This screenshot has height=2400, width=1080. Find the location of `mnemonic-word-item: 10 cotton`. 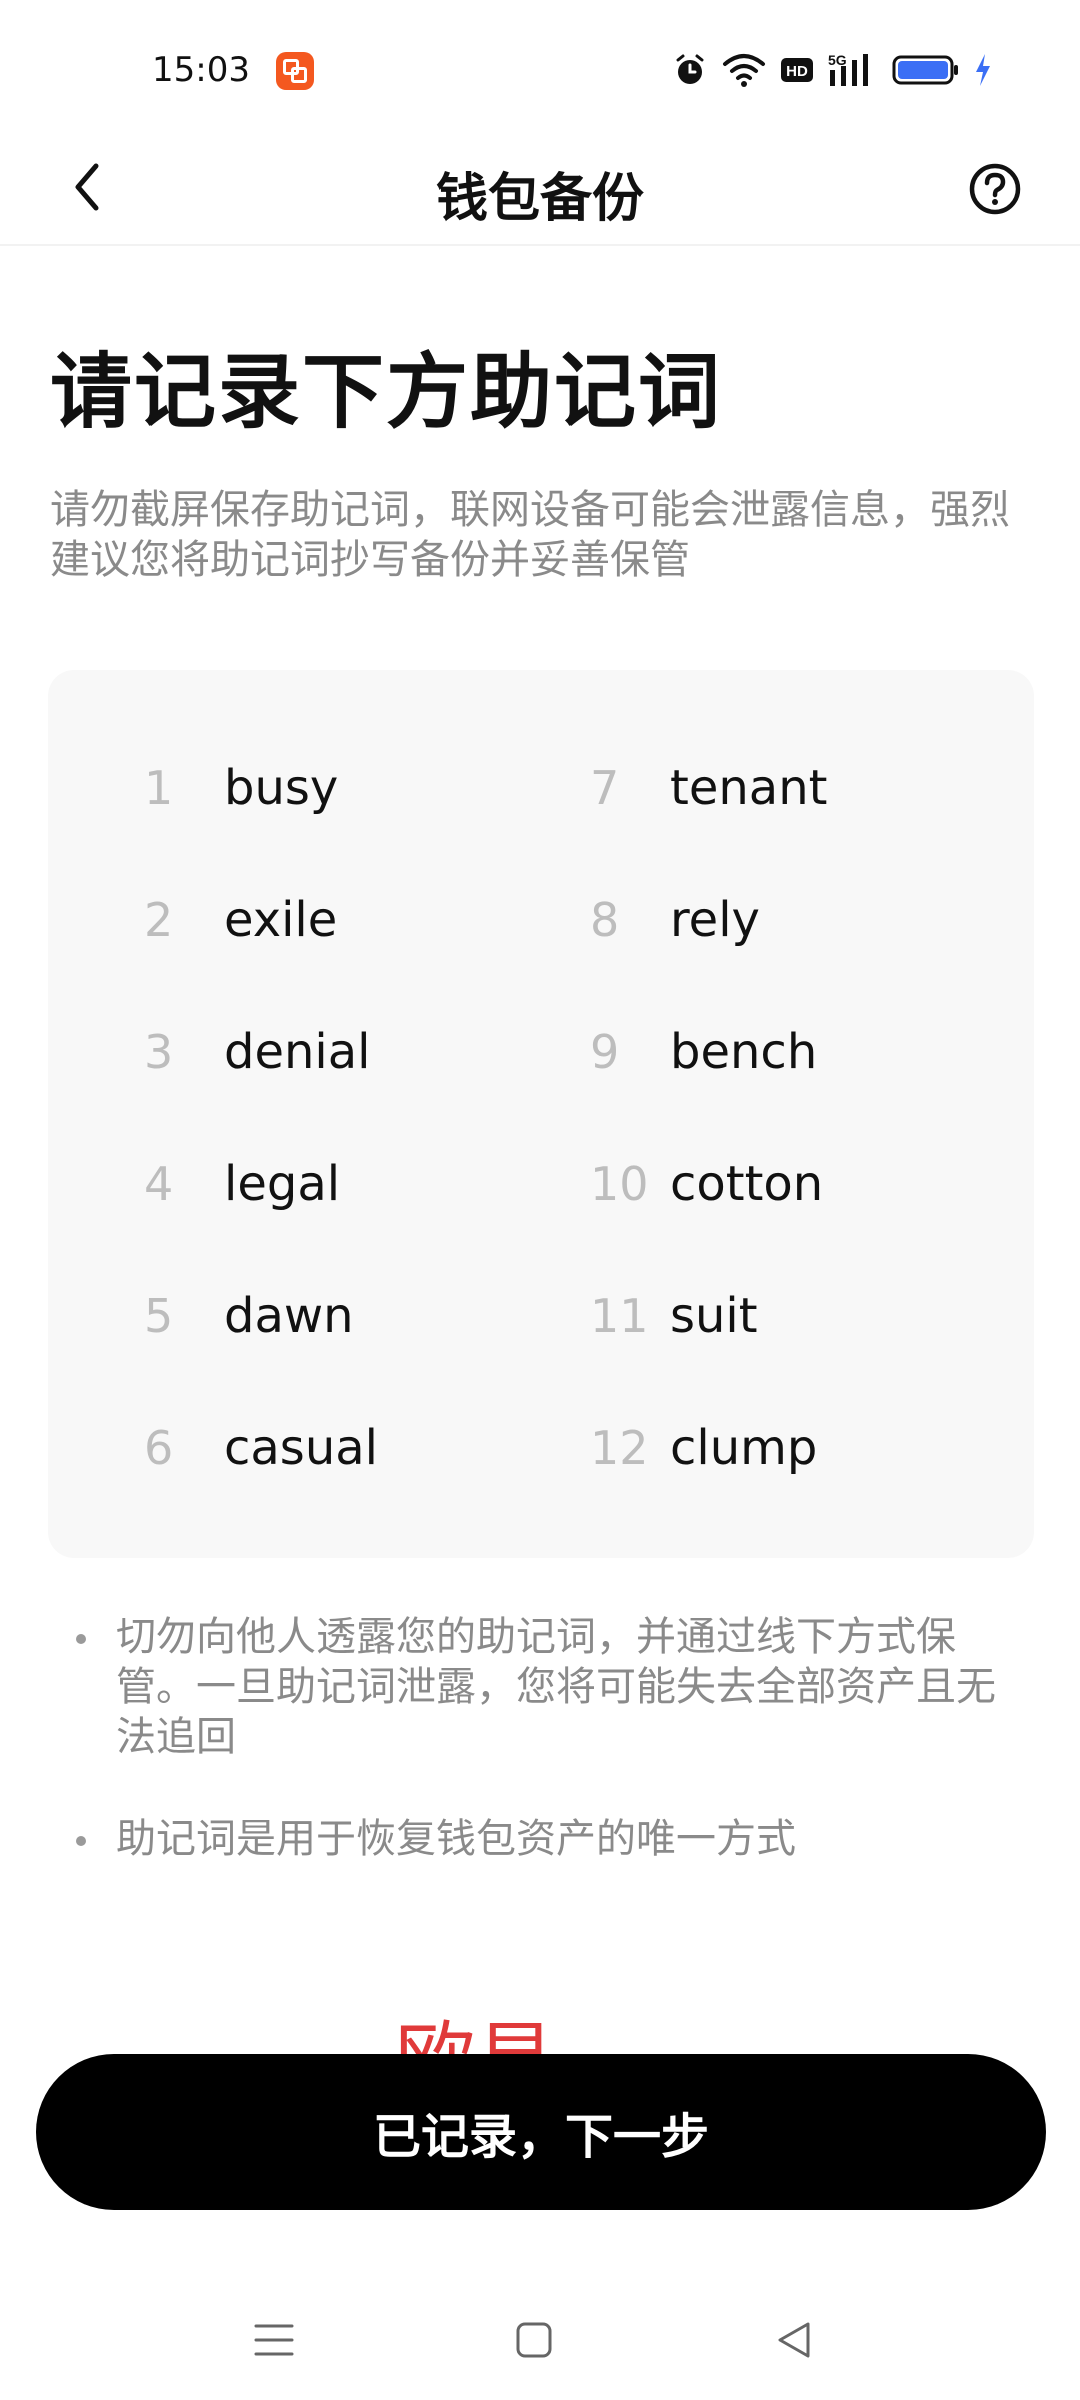

mnemonic-word-item: 10 cotton is located at coordinates (706, 1184).